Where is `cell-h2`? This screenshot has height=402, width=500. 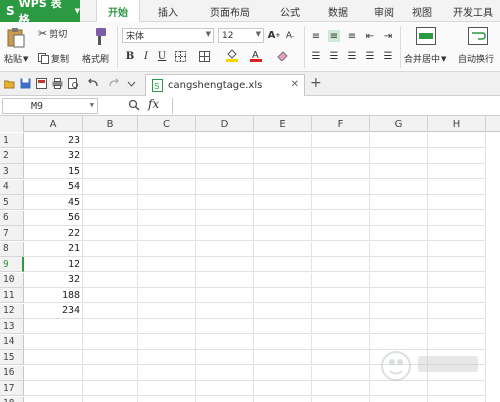
cell-h2 is located at coordinates (457, 156).